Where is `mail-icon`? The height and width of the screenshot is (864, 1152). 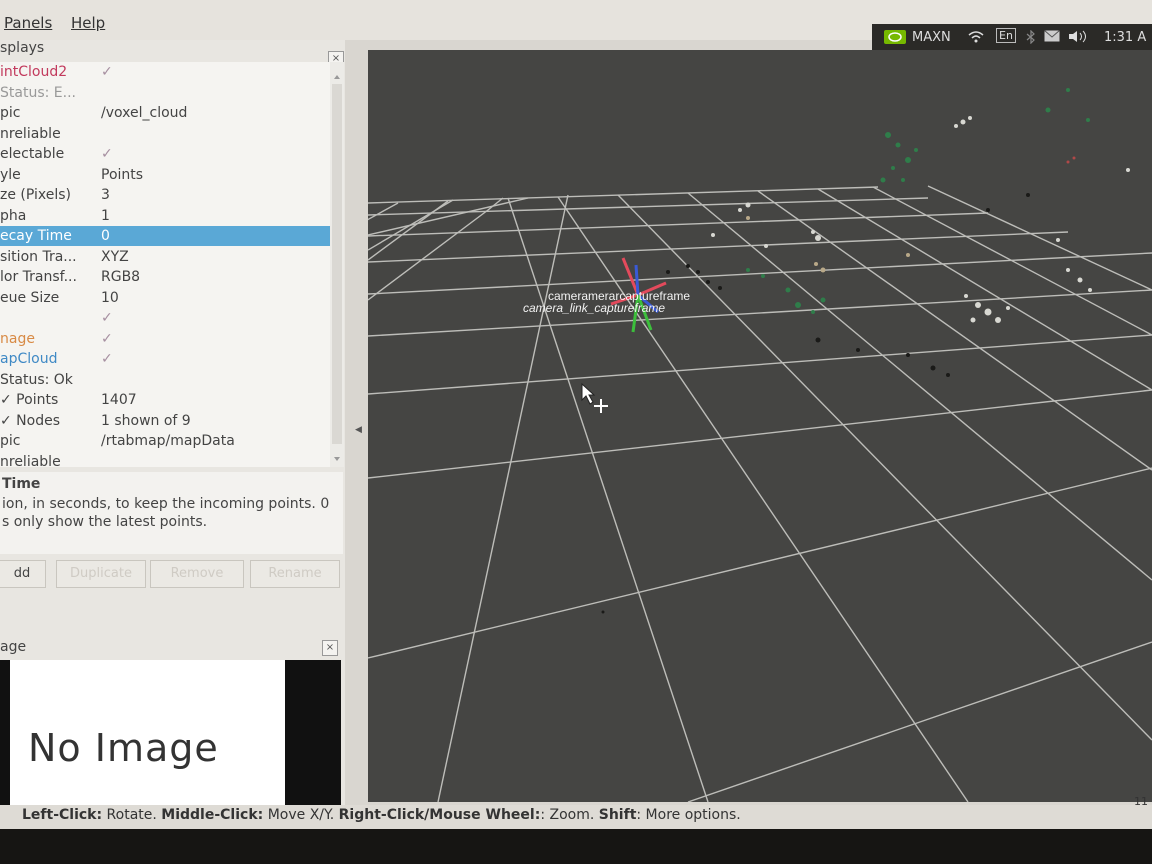
mail-icon is located at coordinates (1052, 38).